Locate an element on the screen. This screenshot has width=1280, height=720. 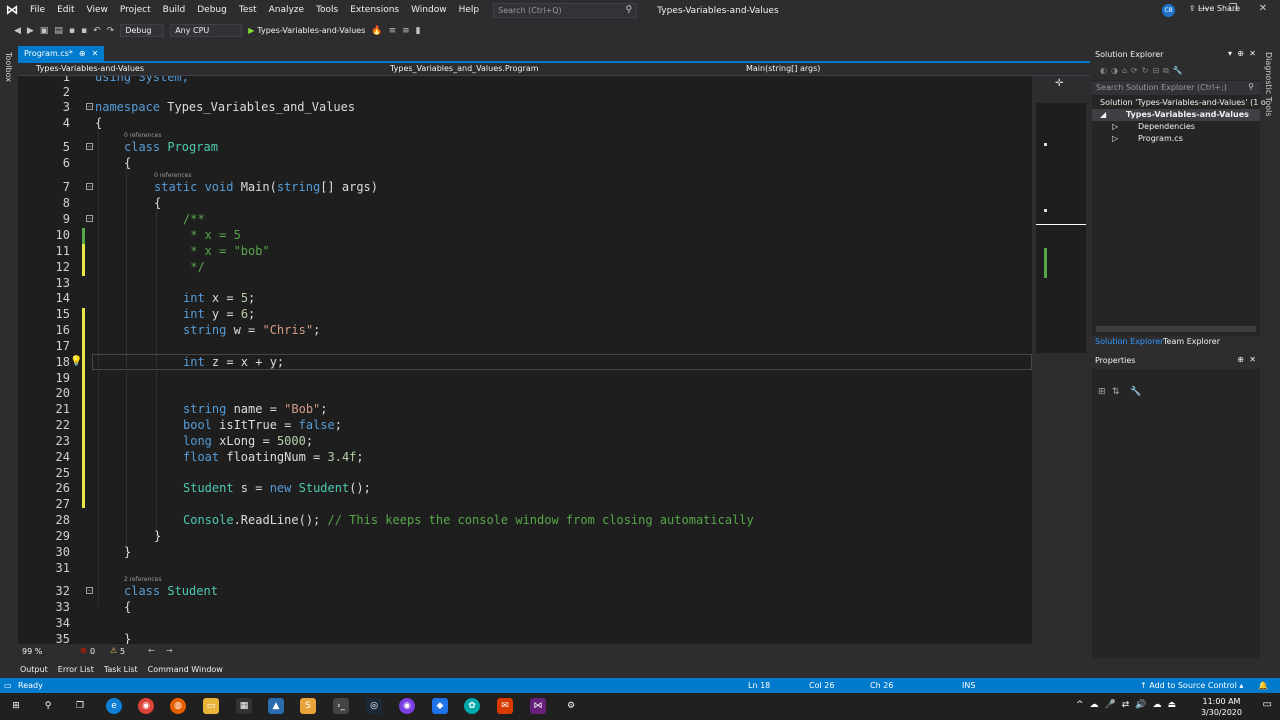
error-icon: ⊗ is located at coordinates (83, 650).